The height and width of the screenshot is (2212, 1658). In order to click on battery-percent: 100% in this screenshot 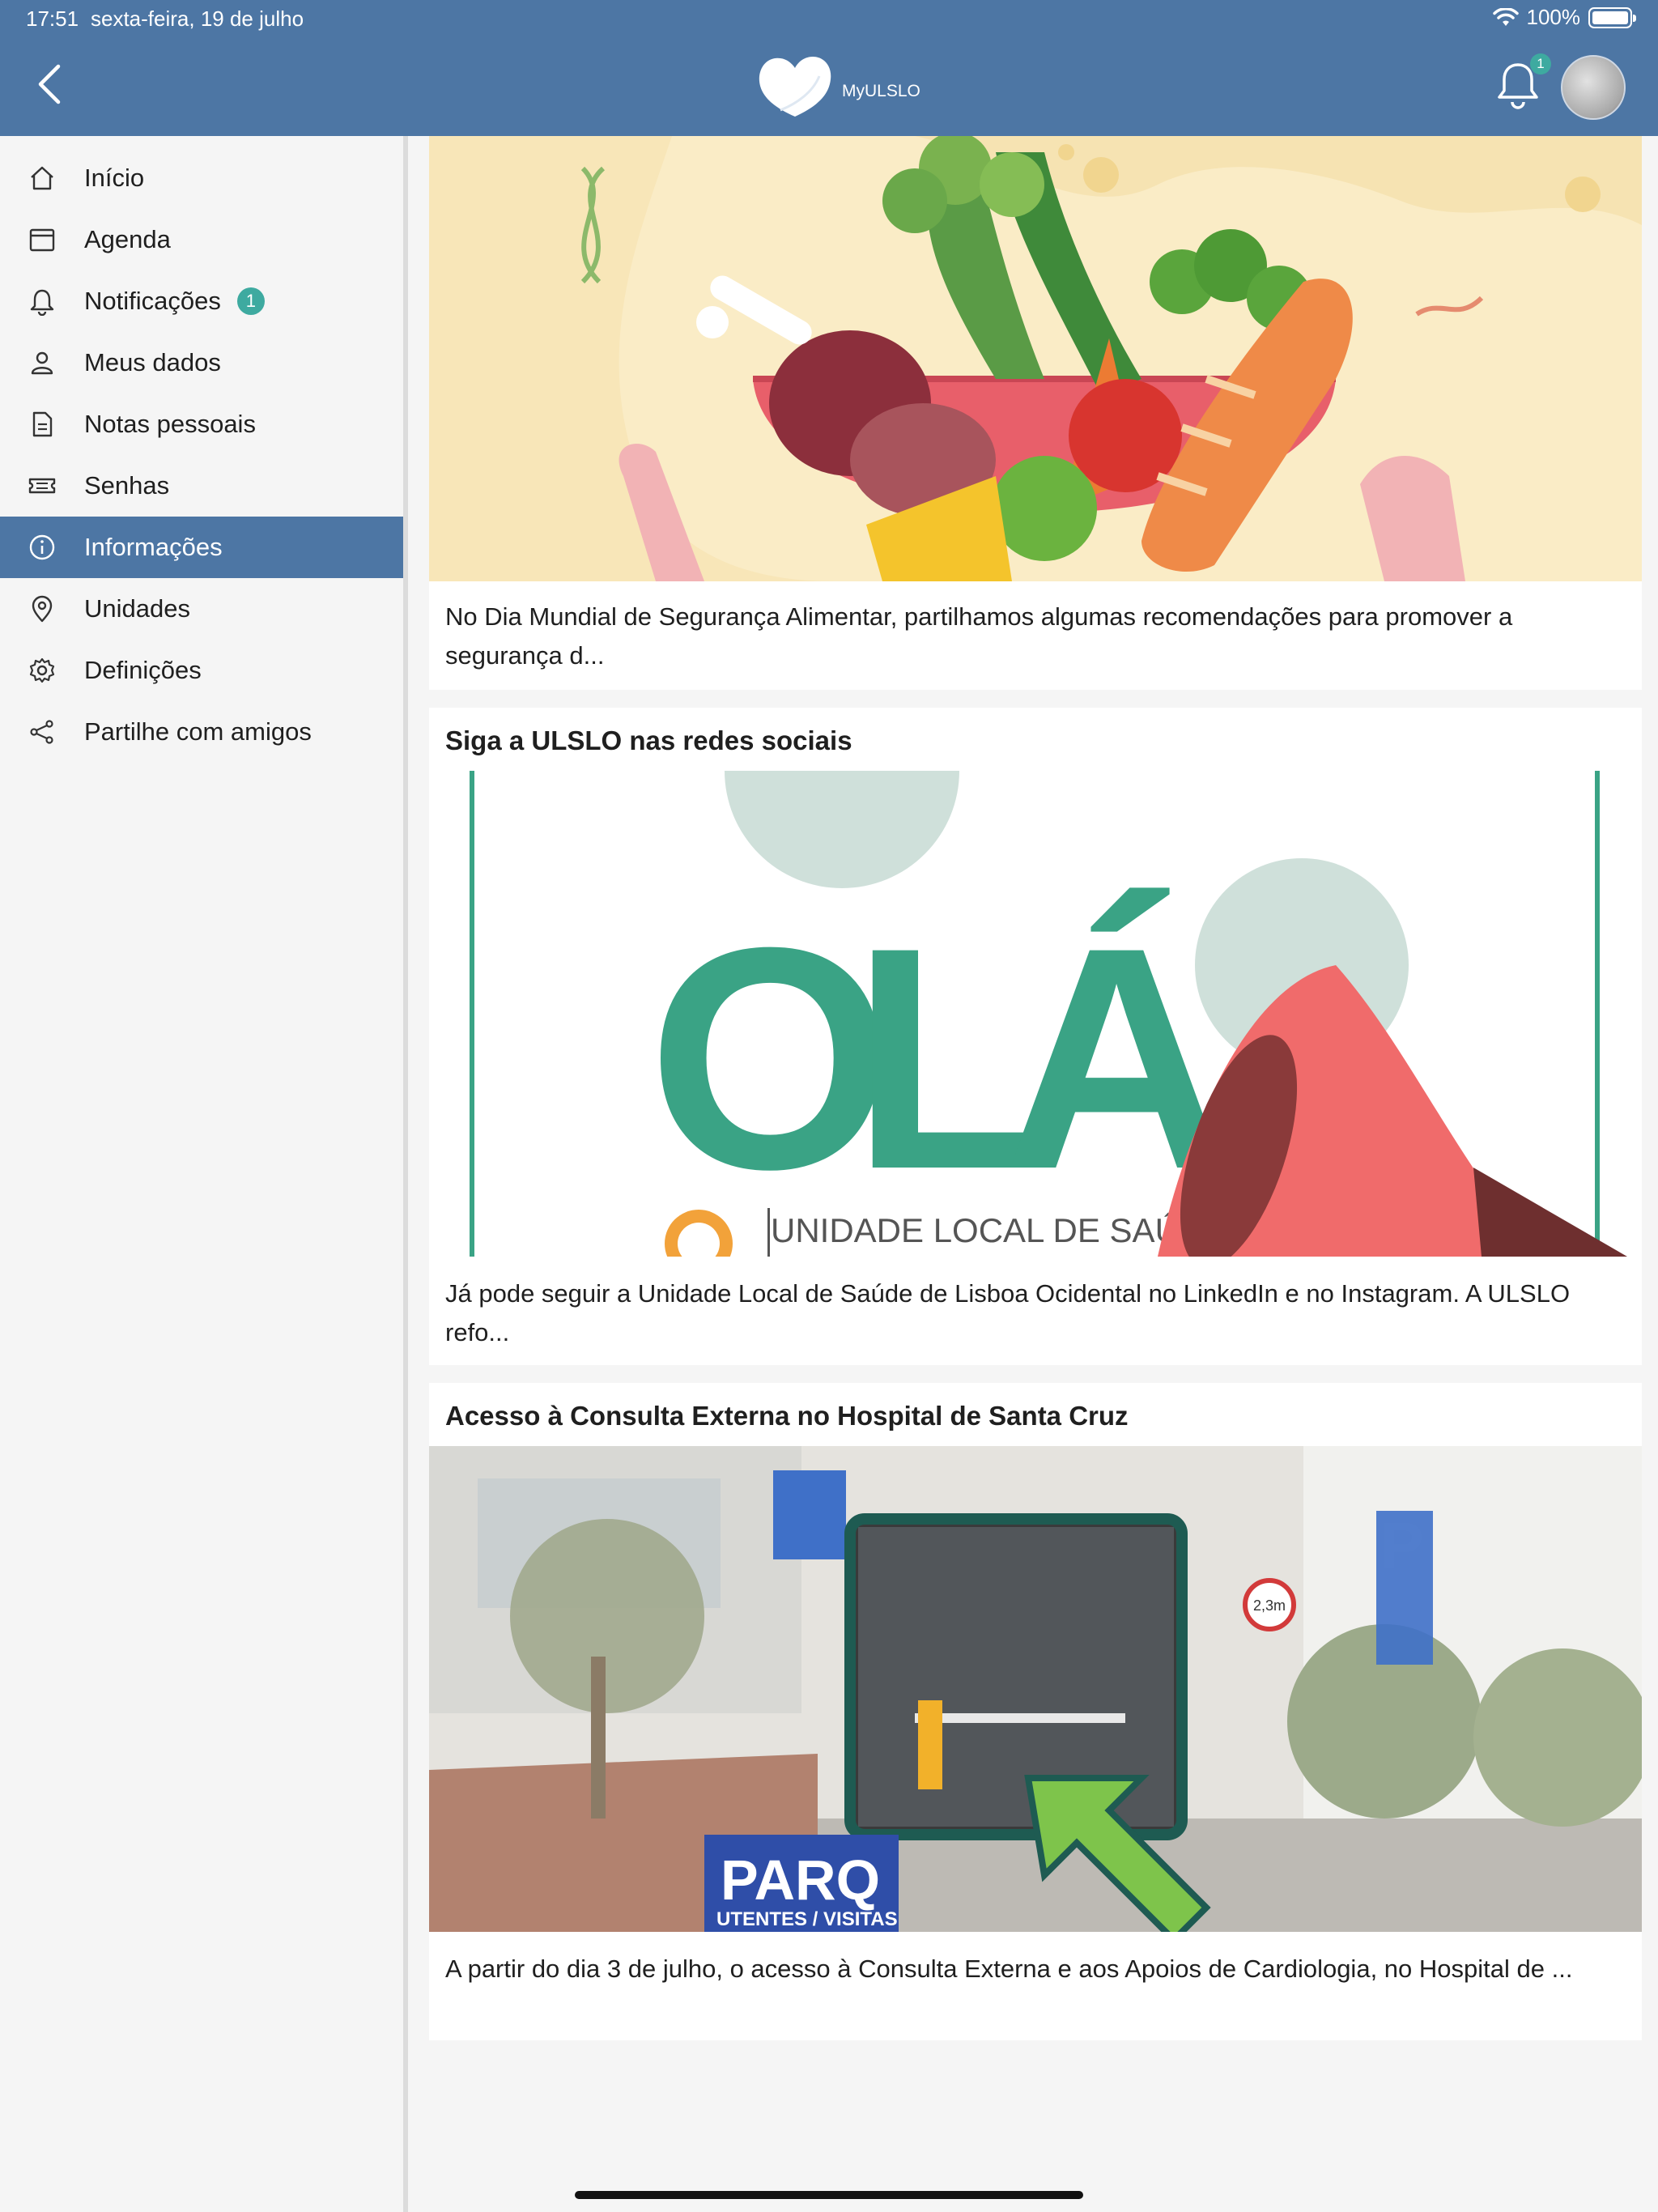, I will do `click(1553, 17)`.